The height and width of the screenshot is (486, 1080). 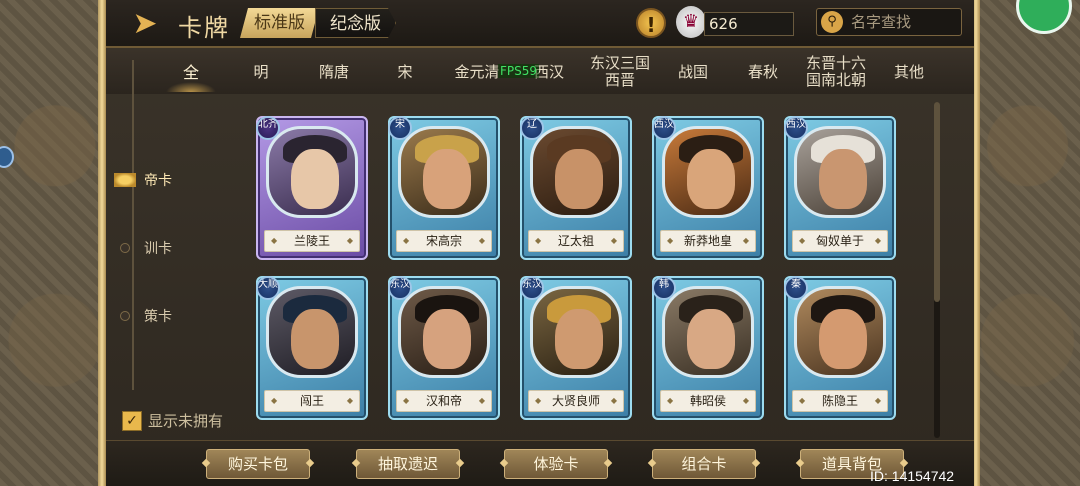 I want to click on tab-standard-edition: 标准版, so click(x=279, y=23).